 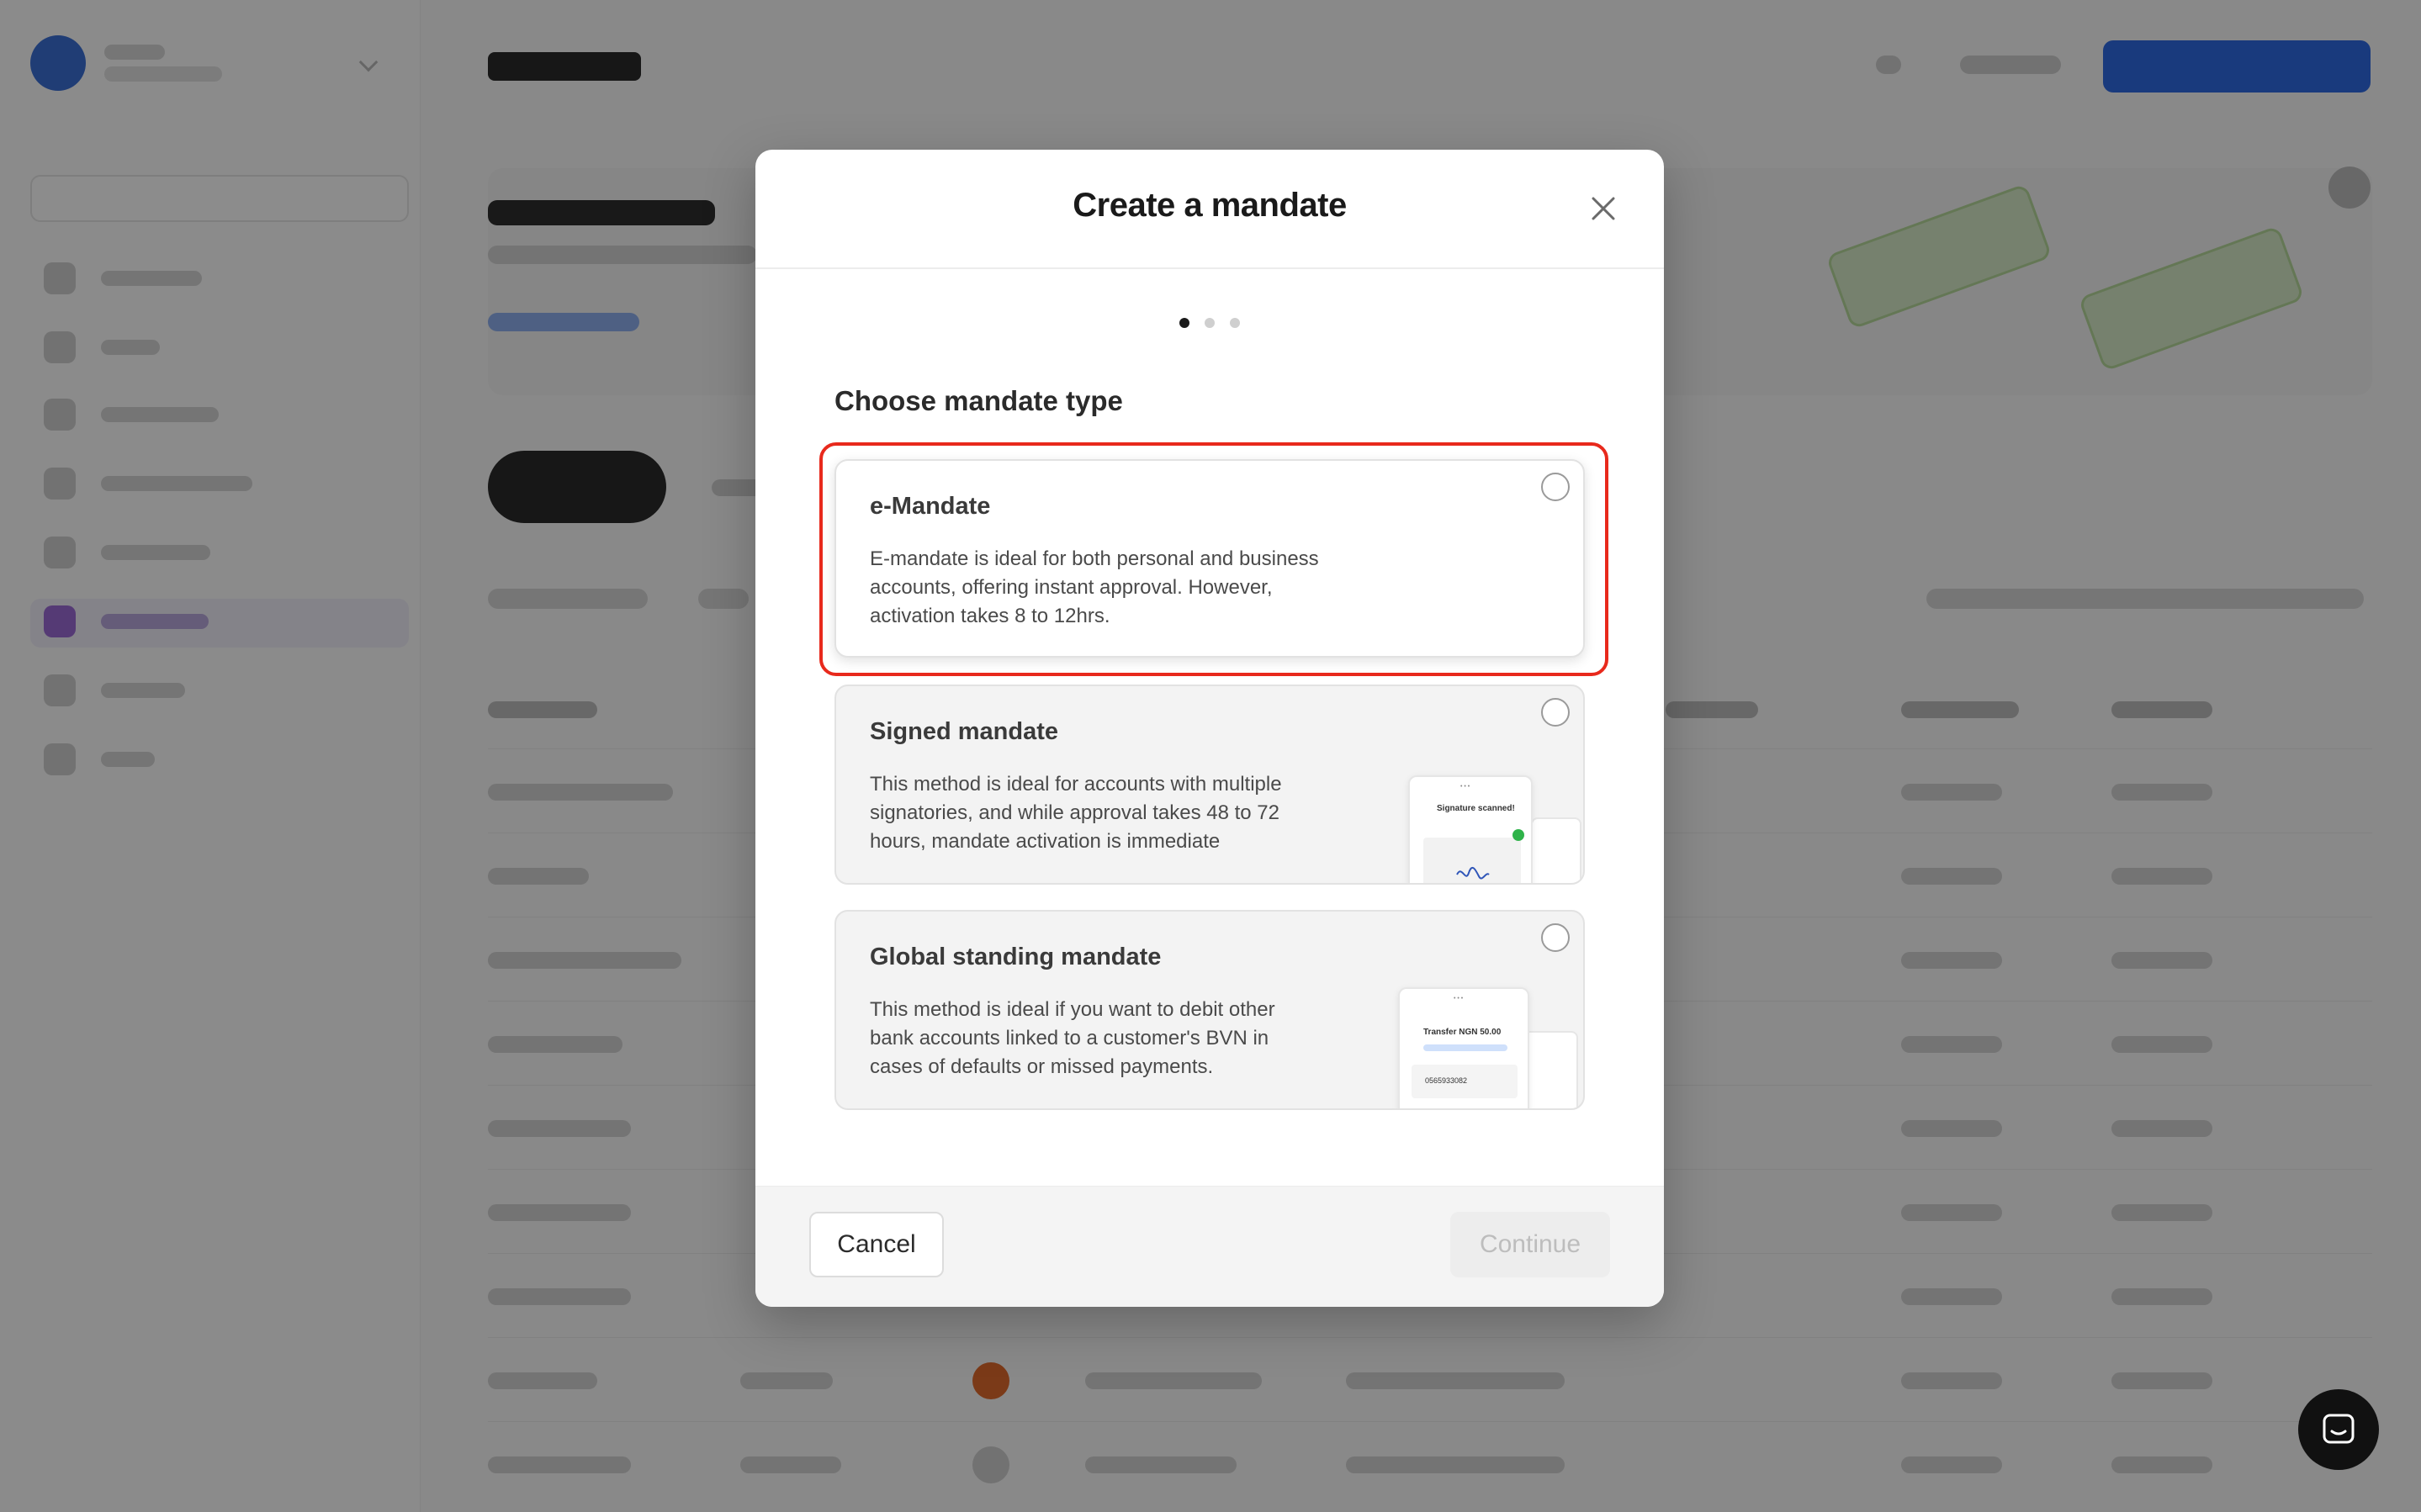 What do you see at coordinates (1463, 1032) in the screenshot?
I see `preview-amount: Transfer NGN 50.00` at bounding box center [1463, 1032].